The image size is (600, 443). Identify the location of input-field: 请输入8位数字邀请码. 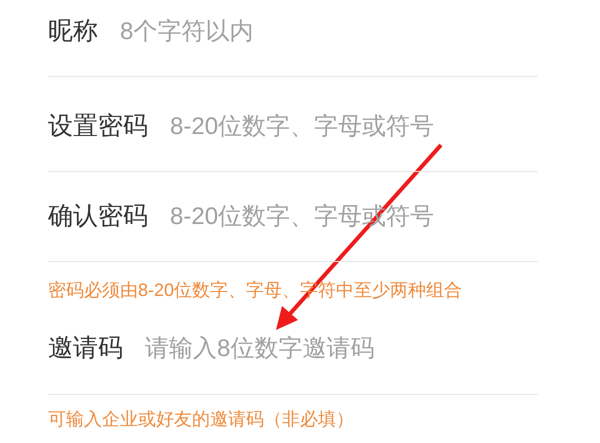
(341, 349).